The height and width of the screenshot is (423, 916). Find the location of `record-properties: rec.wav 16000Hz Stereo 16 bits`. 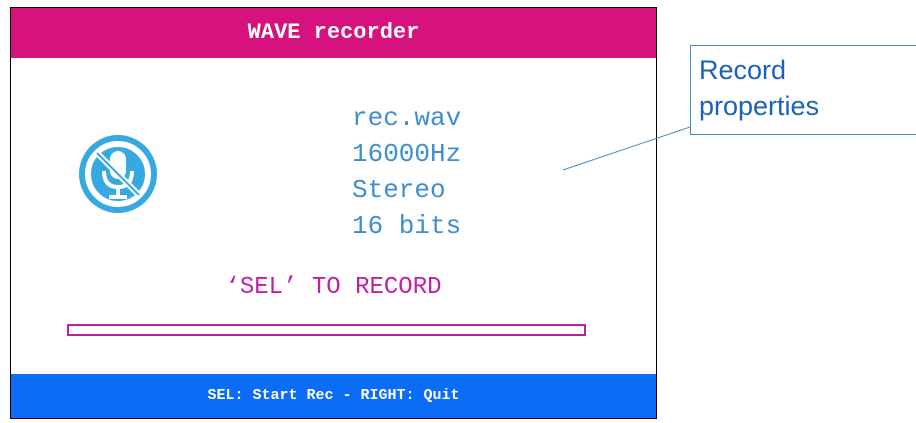

record-properties: rec.wav 16000Hz Stereo 16 bits is located at coordinates (406, 172).